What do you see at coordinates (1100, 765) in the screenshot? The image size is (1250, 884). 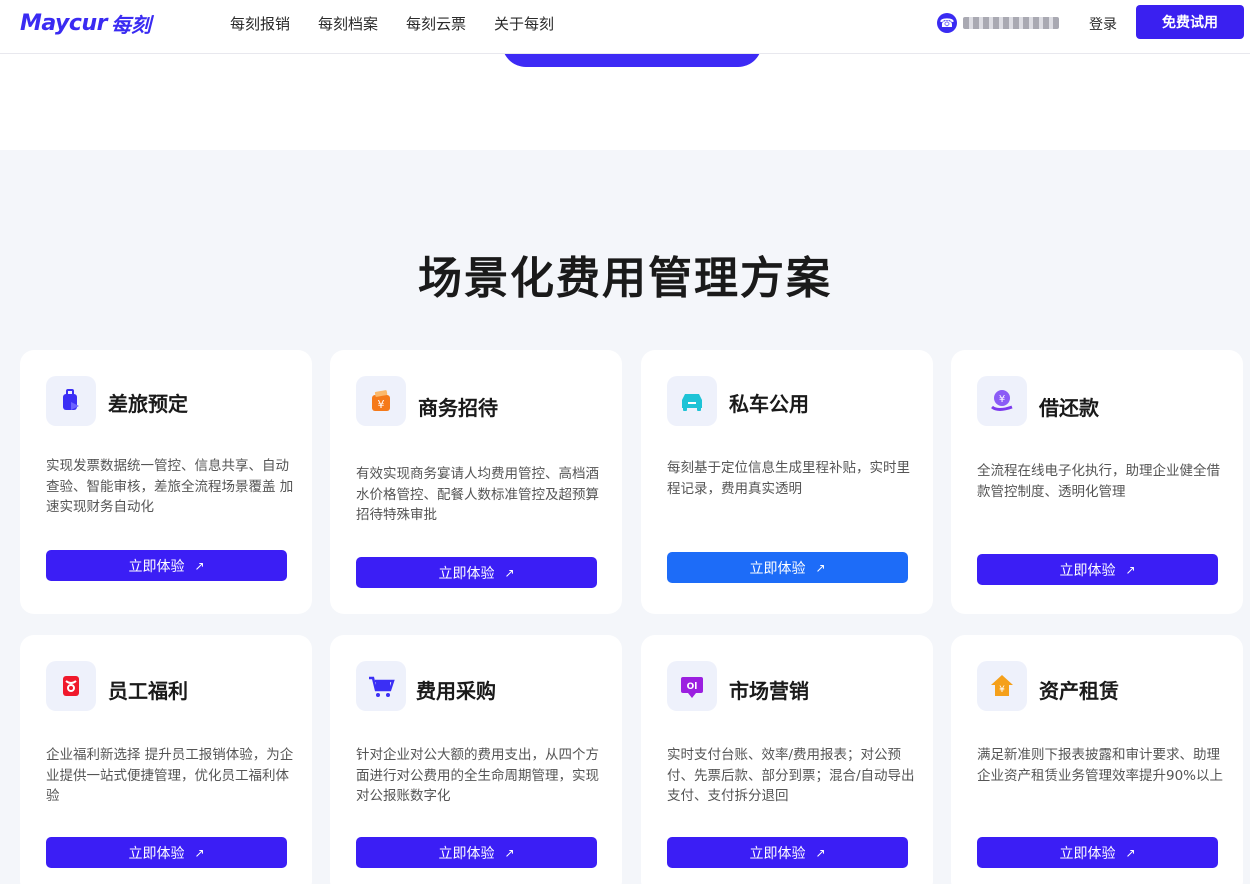 I see `card-description: 满足新准则下报表披露和审计要求、助理企业资产租赁业务管理效率提升90%以上` at bounding box center [1100, 765].